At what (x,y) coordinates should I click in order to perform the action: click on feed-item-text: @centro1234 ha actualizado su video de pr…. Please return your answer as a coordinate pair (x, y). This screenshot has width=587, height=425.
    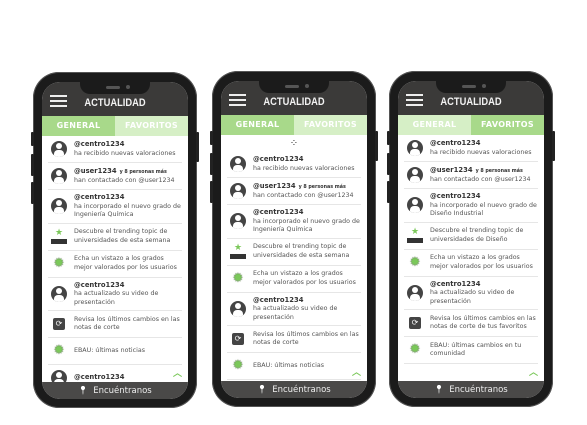
    Looking at the image, I should click on (307, 309).